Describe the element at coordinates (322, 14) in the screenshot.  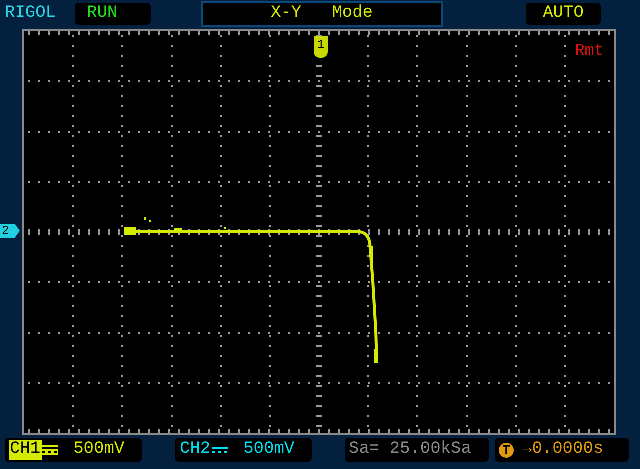
I see `mode-title: X-Y Mode` at that location.